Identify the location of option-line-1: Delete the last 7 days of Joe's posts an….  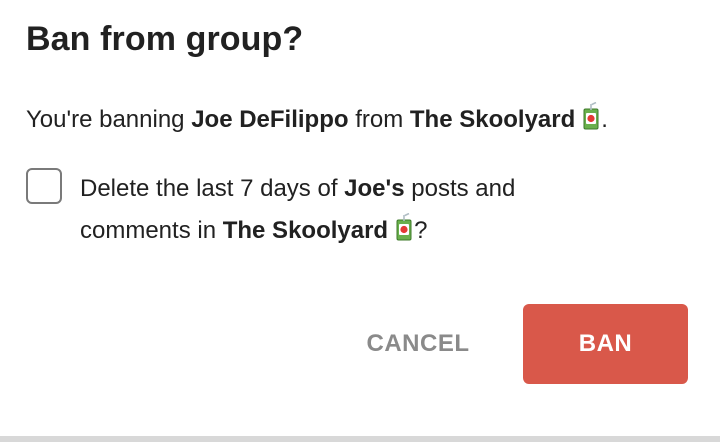
(340, 189).